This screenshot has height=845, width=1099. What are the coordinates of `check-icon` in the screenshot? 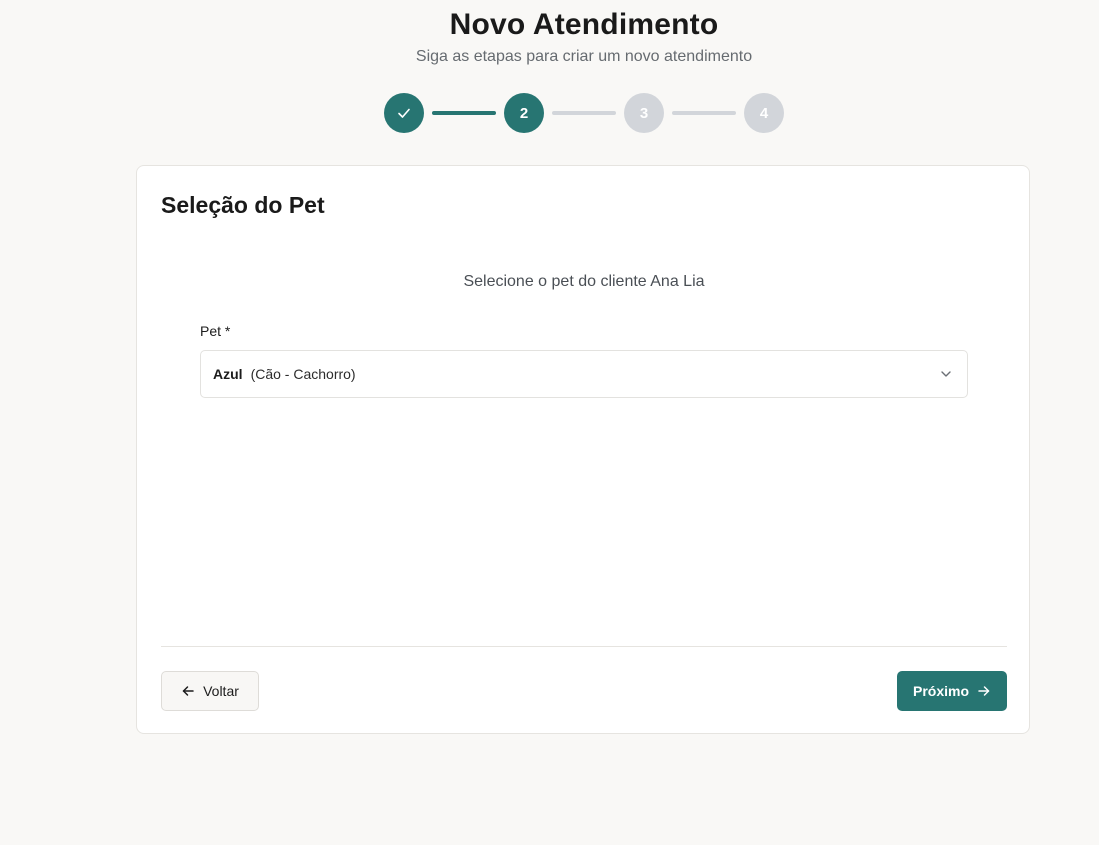 It's located at (404, 113).